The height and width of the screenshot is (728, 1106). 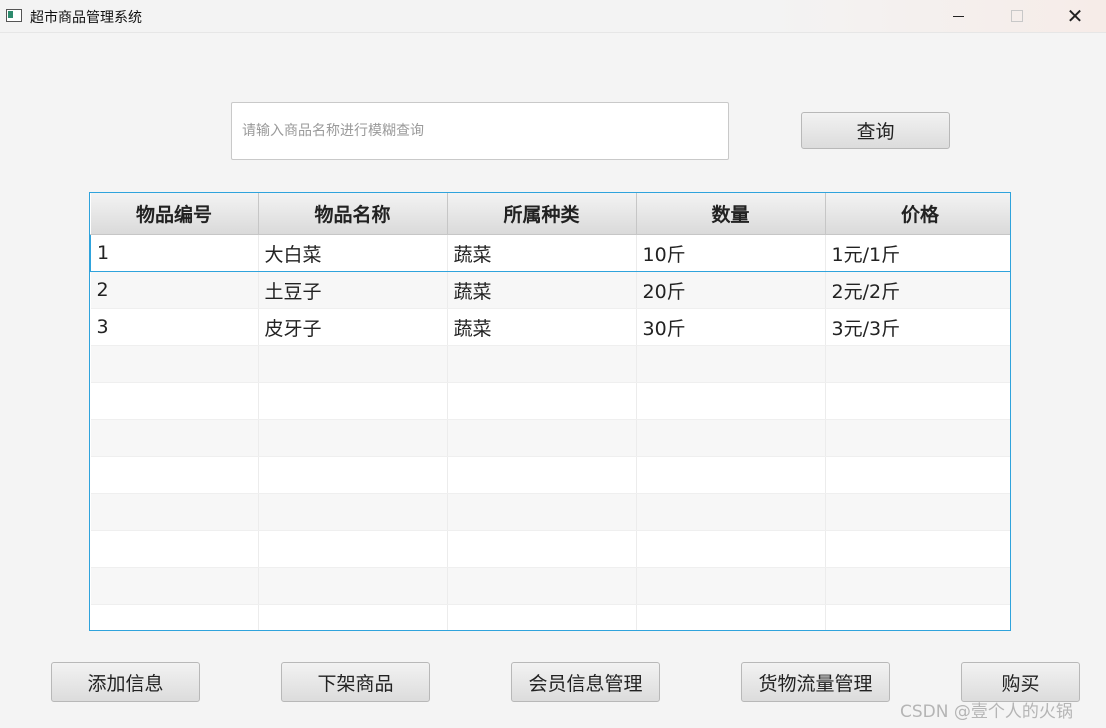 What do you see at coordinates (125, 682) in the screenshot?
I see `add-info-button: 添加信息` at bounding box center [125, 682].